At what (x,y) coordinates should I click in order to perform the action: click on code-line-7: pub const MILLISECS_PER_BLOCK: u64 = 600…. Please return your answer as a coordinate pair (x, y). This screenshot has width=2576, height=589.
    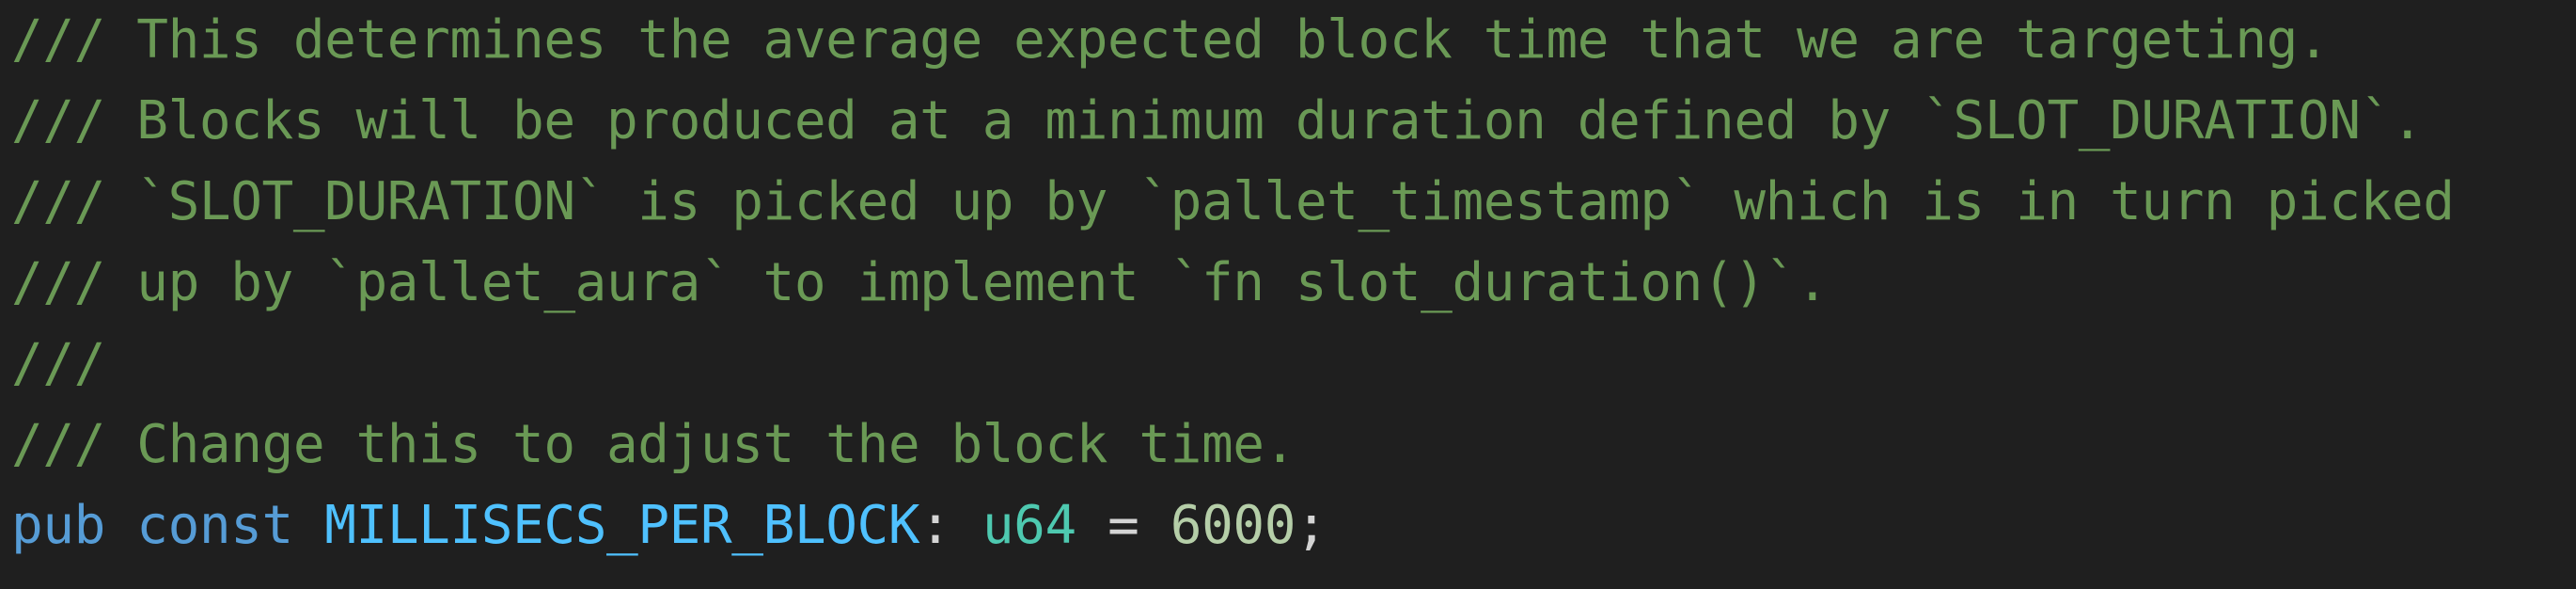
    Looking at the image, I should click on (669, 526).